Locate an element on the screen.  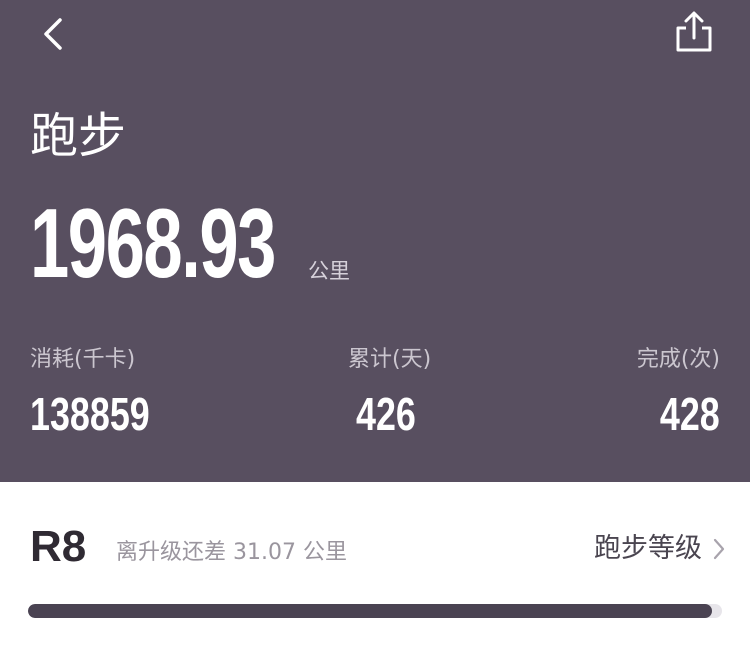
share-button is located at coordinates (694, 32).